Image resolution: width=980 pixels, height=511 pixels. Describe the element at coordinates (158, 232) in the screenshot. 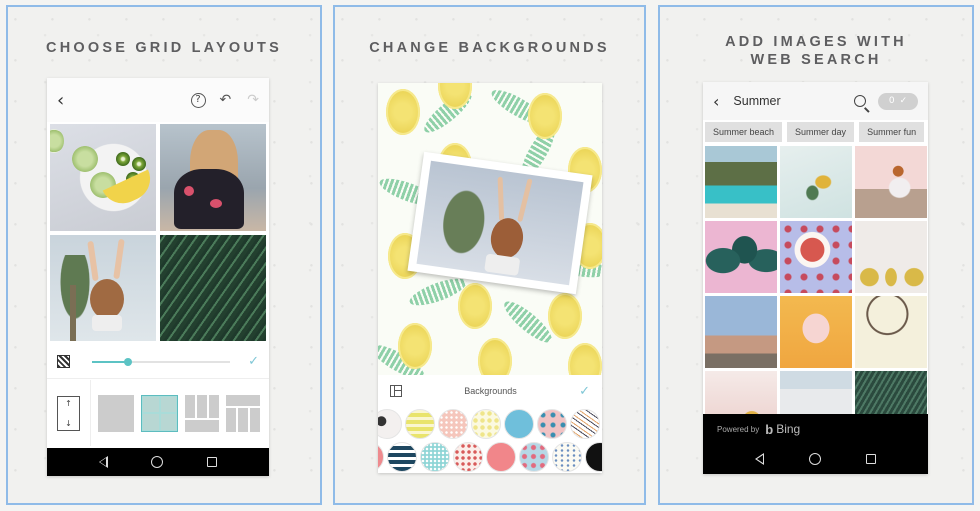

I see `collage-grid` at that location.